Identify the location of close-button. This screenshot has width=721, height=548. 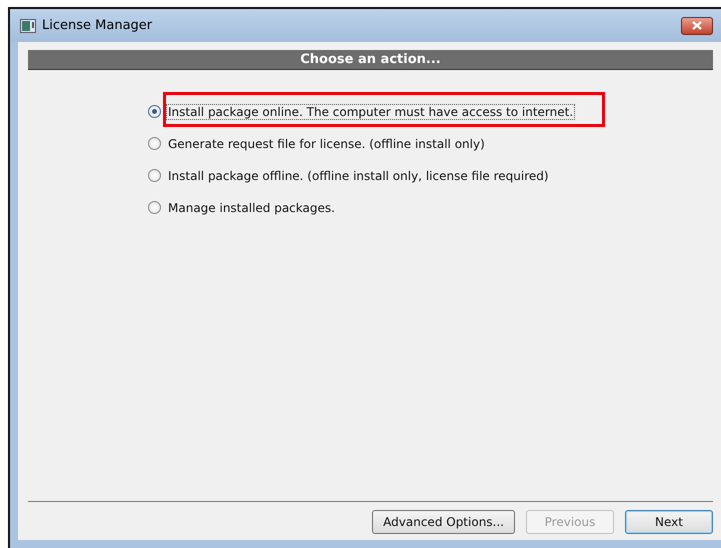
(697, 25).